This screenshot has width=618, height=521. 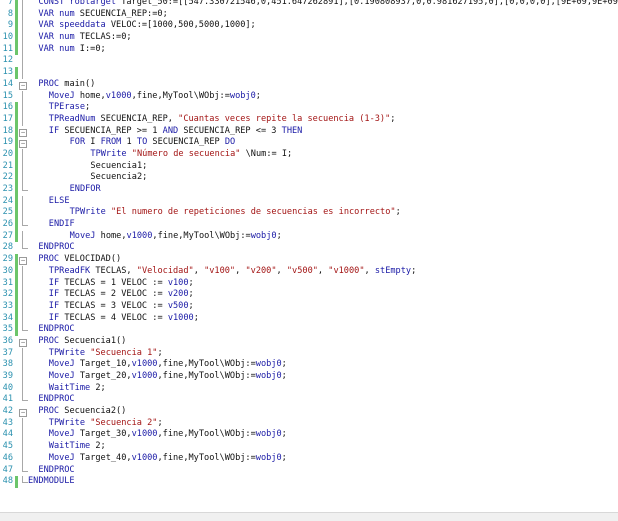 I want to click on code-token: "Secuencia 2", so click(x=124, y=422).